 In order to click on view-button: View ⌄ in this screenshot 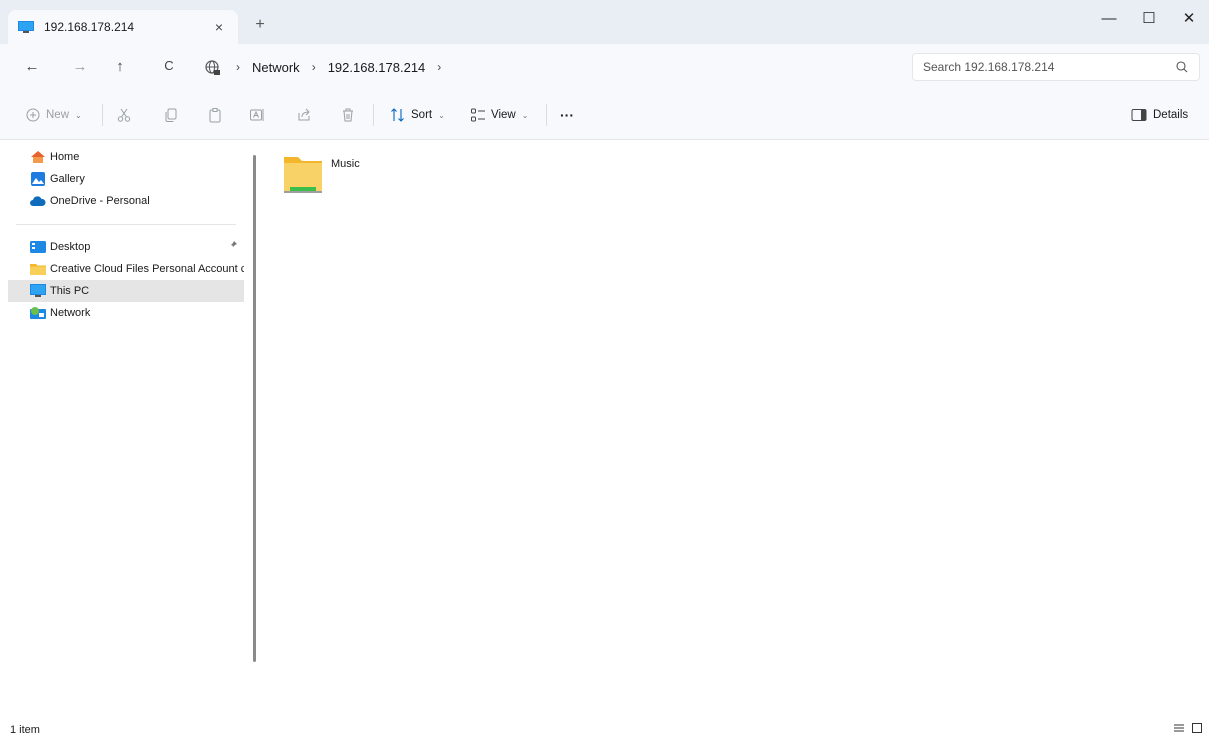, I will do `click(499, 115)`.